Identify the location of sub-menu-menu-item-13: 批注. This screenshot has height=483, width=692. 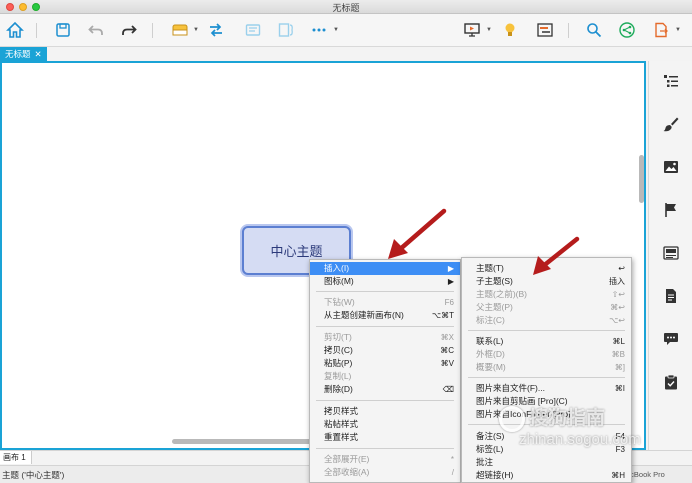
(546, 462).